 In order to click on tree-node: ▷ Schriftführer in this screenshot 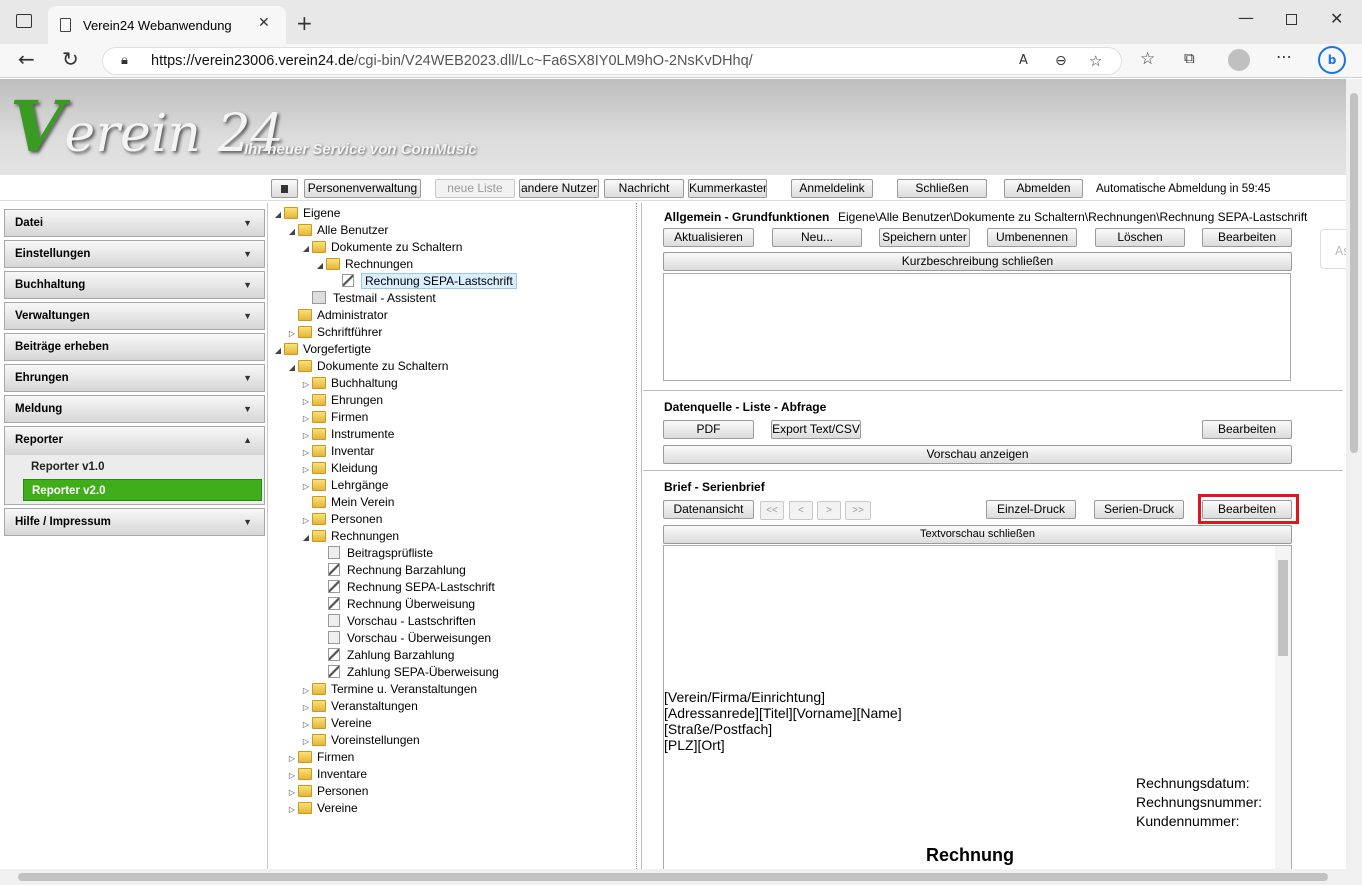, I will do `click(334, 332)`.